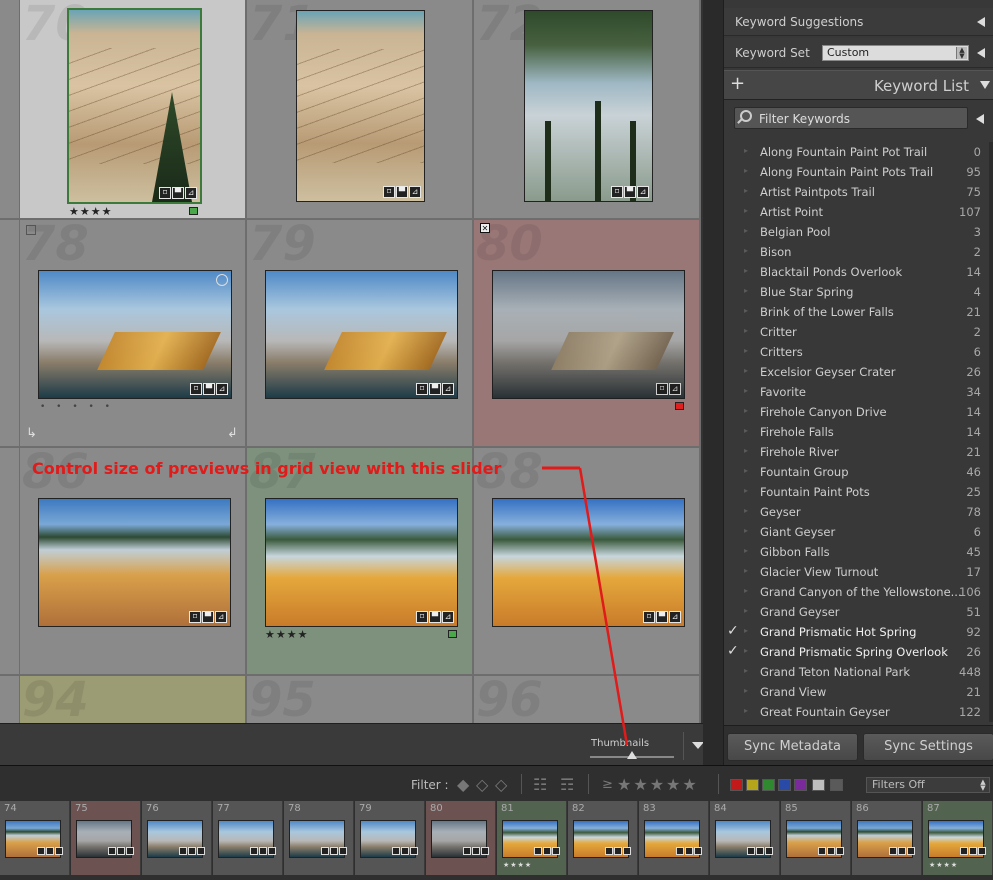 The image size is (993, 880). I want to click on keyword-row: ▸ Bison 2, so click(858, 252).